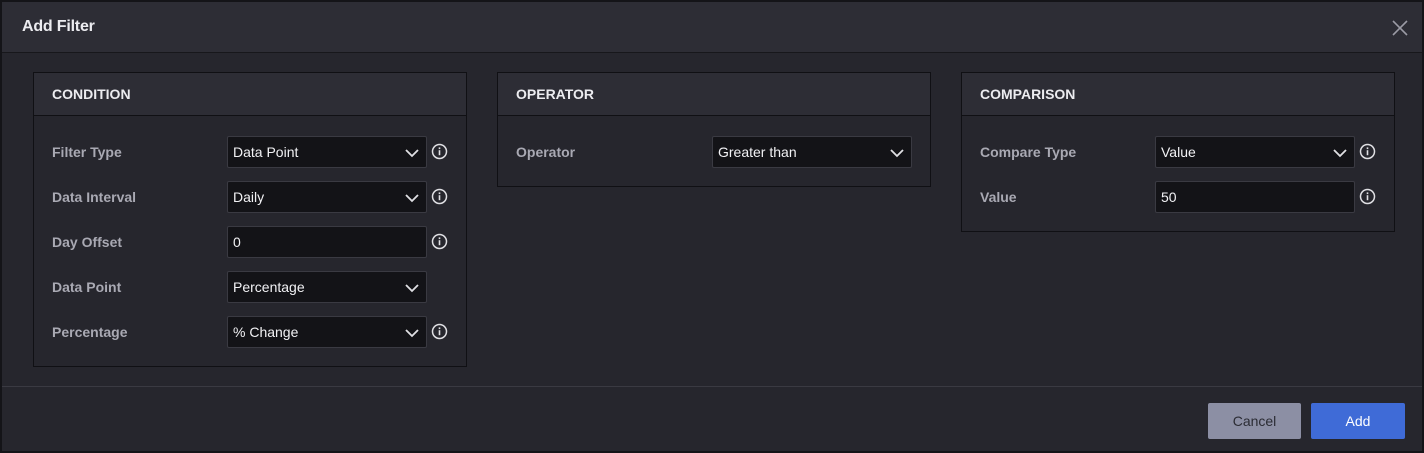 The image size is (1424, 453). Describe the element at coordinates (714, 129) in the screenshot. I see `operator-panel: OPERATOR Operator Greater than` at that location.